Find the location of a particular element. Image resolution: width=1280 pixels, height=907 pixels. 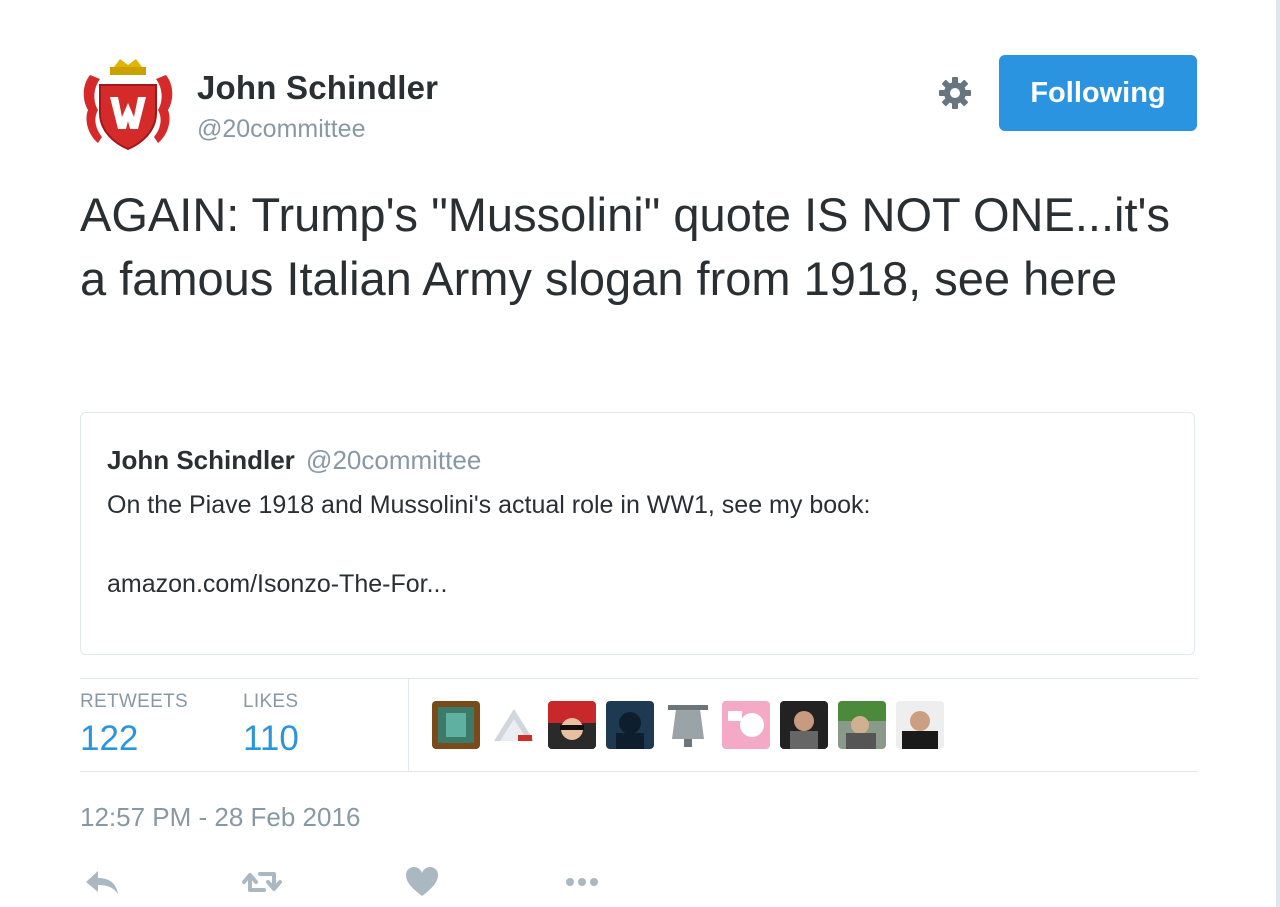

avatar is located at coordinates (128, 103).